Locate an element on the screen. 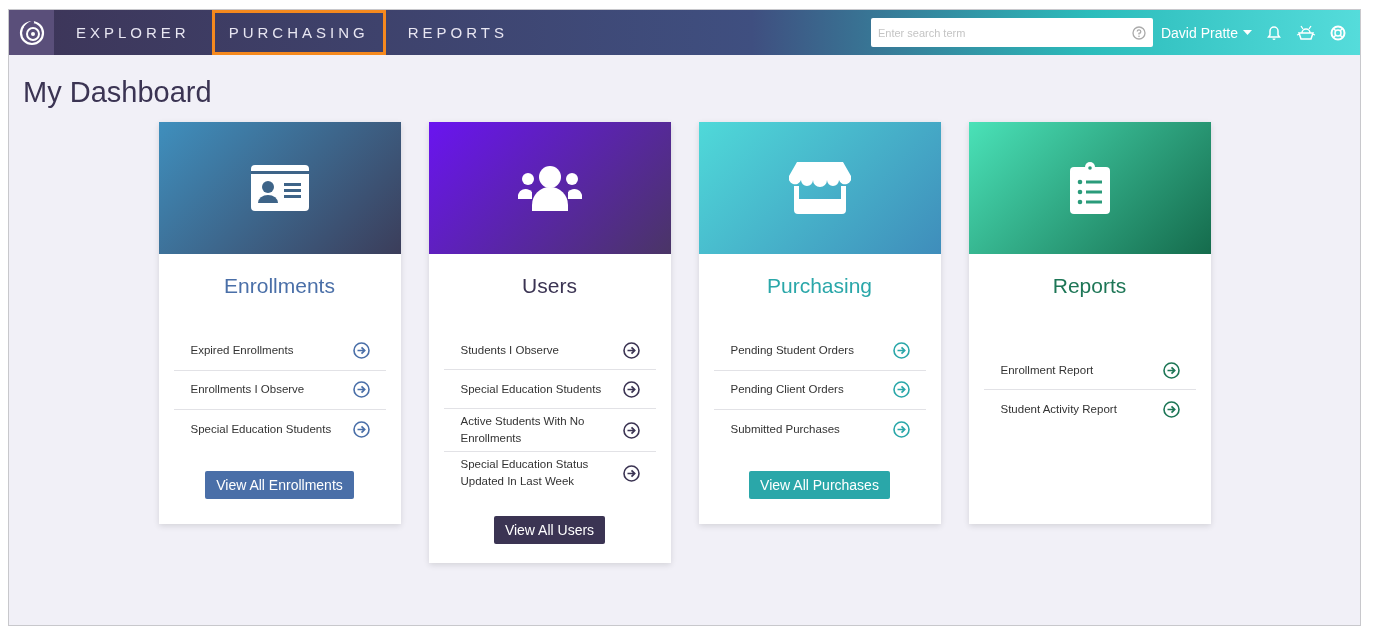 The width and height of the screenshot is (1373, 642). dashboard-link: Active Students With No Enrollments is located at coordinates (549, 430).